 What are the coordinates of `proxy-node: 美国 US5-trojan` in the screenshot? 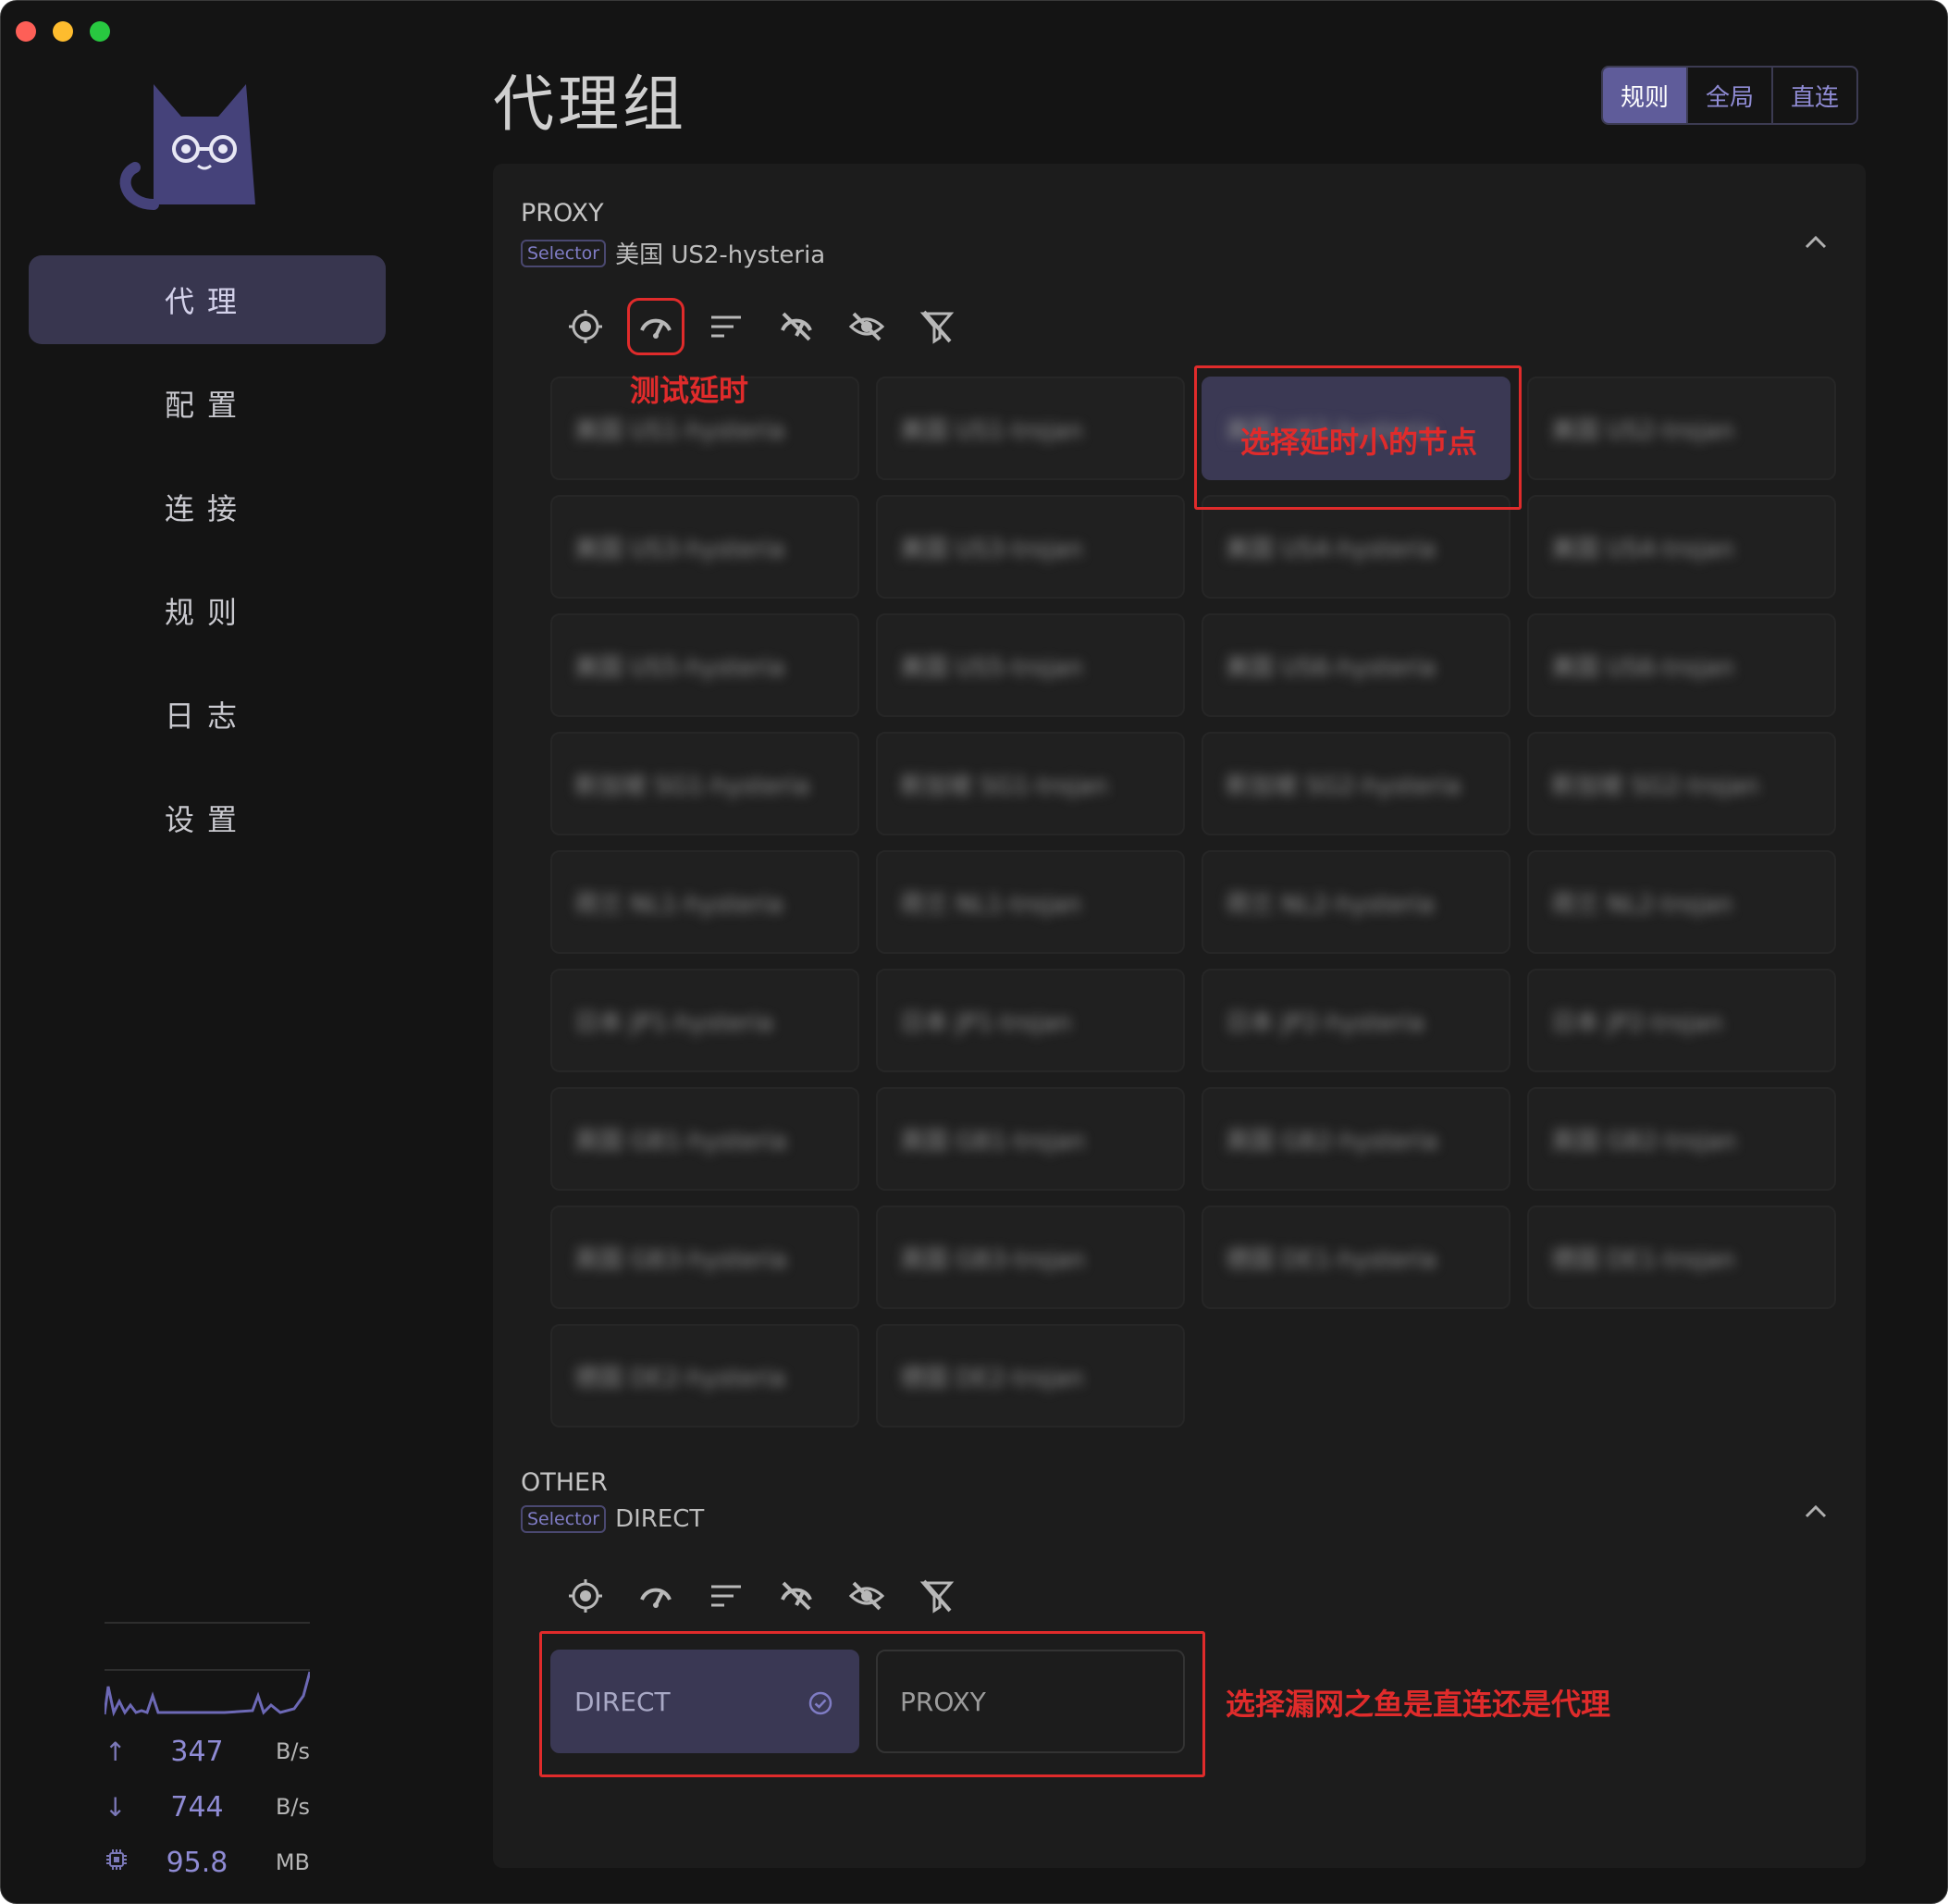 It's located at (1030, 665).